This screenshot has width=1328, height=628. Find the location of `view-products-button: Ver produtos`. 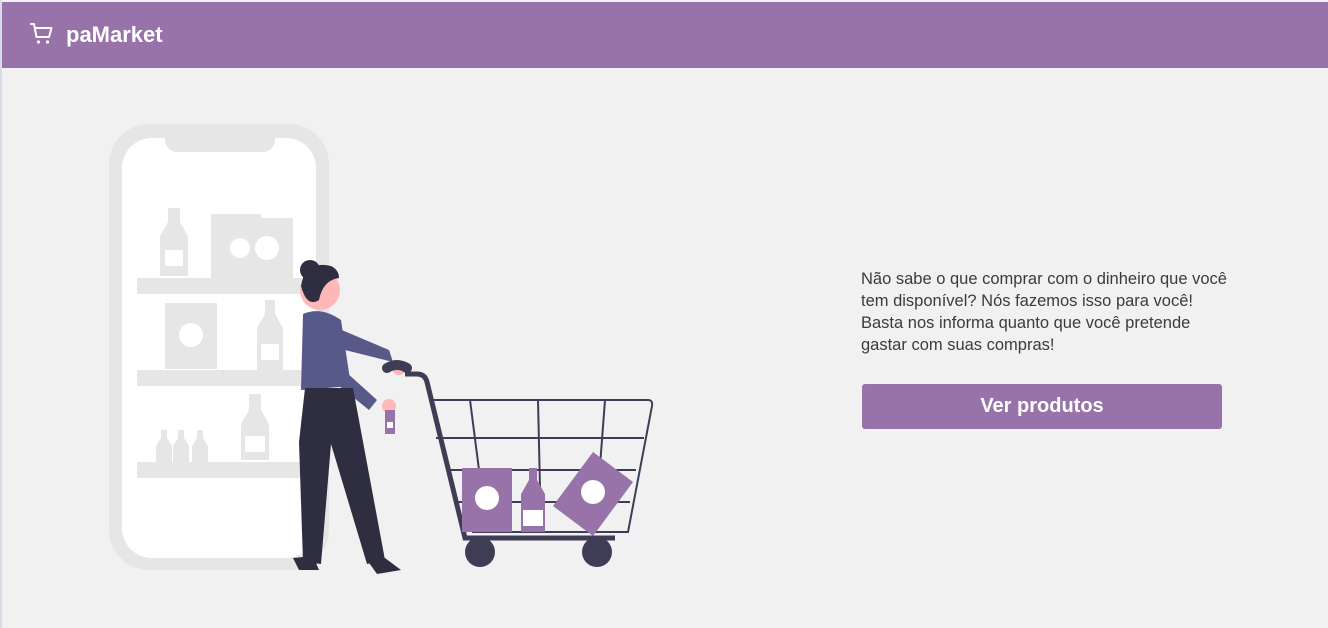

view-products-button: Ver produtos is located at coordinates (1042, 406).